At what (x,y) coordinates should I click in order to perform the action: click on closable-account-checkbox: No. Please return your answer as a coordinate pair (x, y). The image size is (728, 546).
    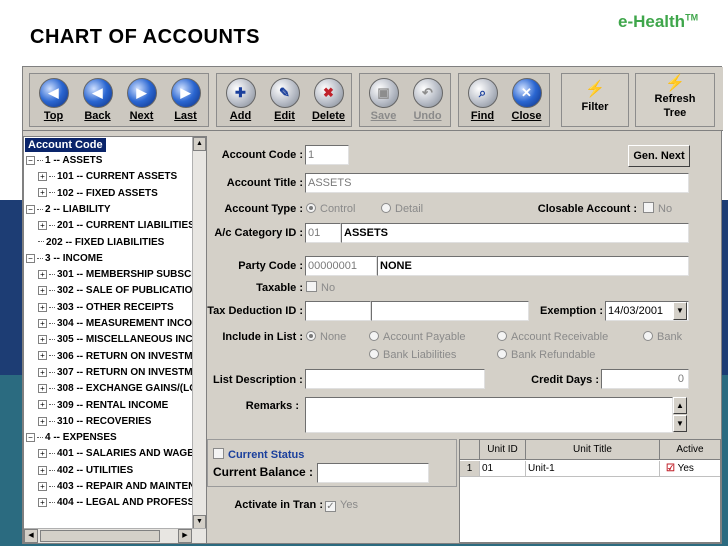
    Looking at the image, I should click on (657, 209).